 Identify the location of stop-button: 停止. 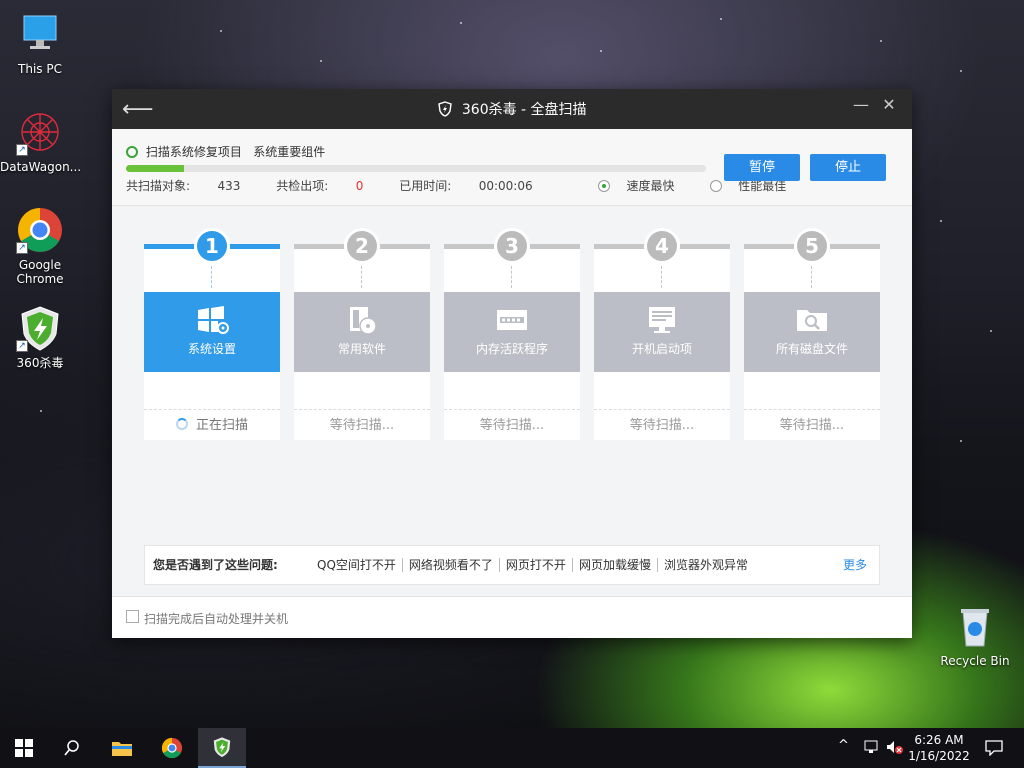
(848, 167).